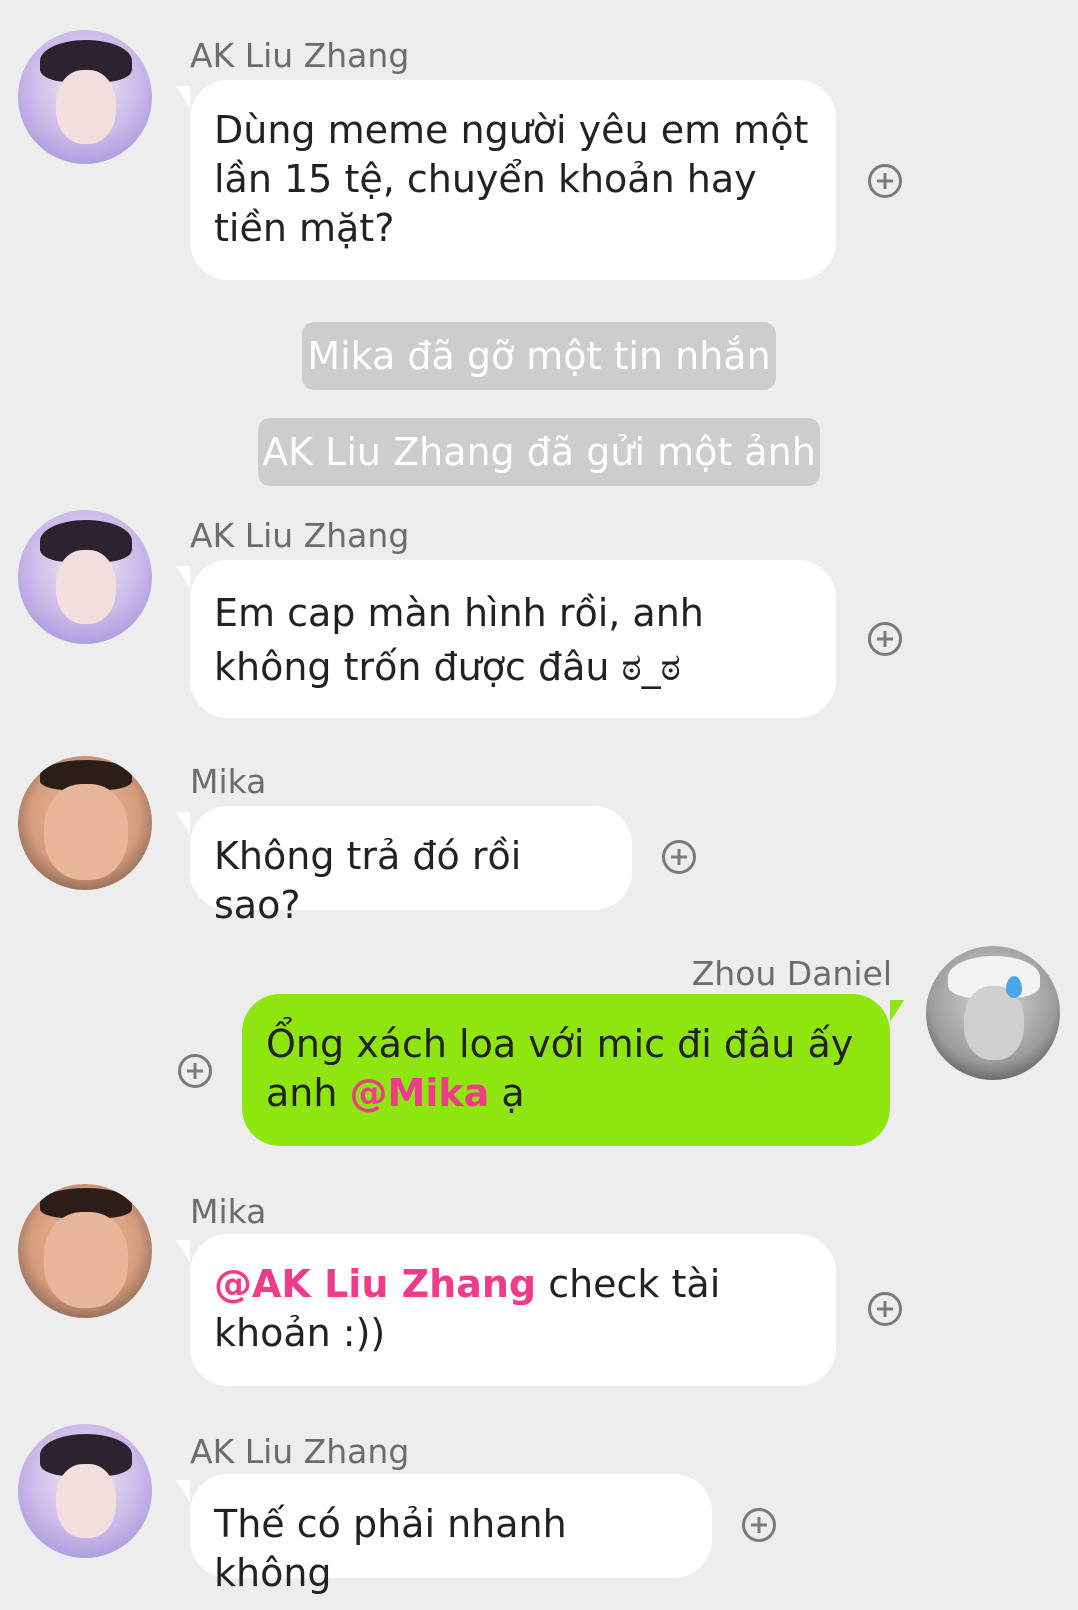 This screenshot has height=1610, width=1078. I want to click on message-bubble: Không trả đó rồi sao?, so click(411, 866).